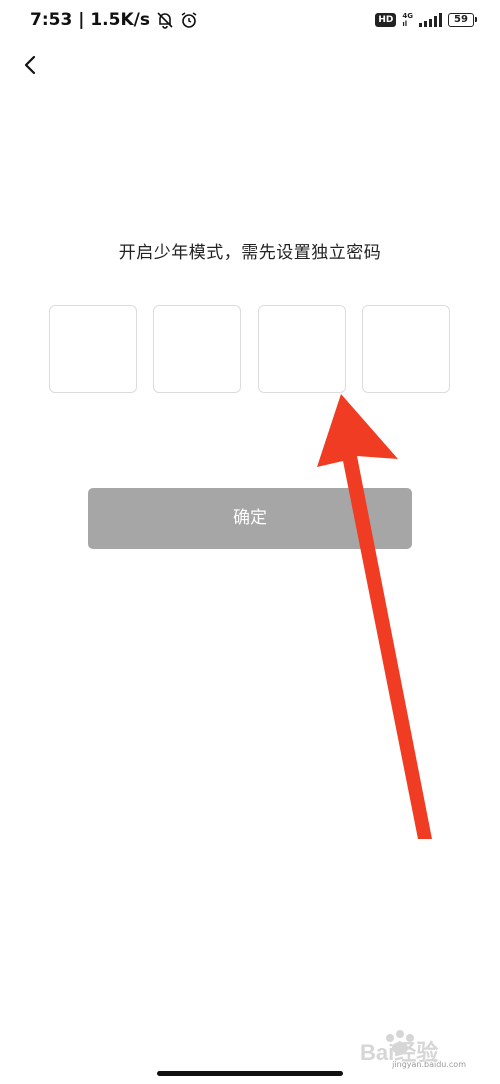  Describe the element at coordinates (250, 518) in the screenshot. I see `confirm-button: 确定` at that location.